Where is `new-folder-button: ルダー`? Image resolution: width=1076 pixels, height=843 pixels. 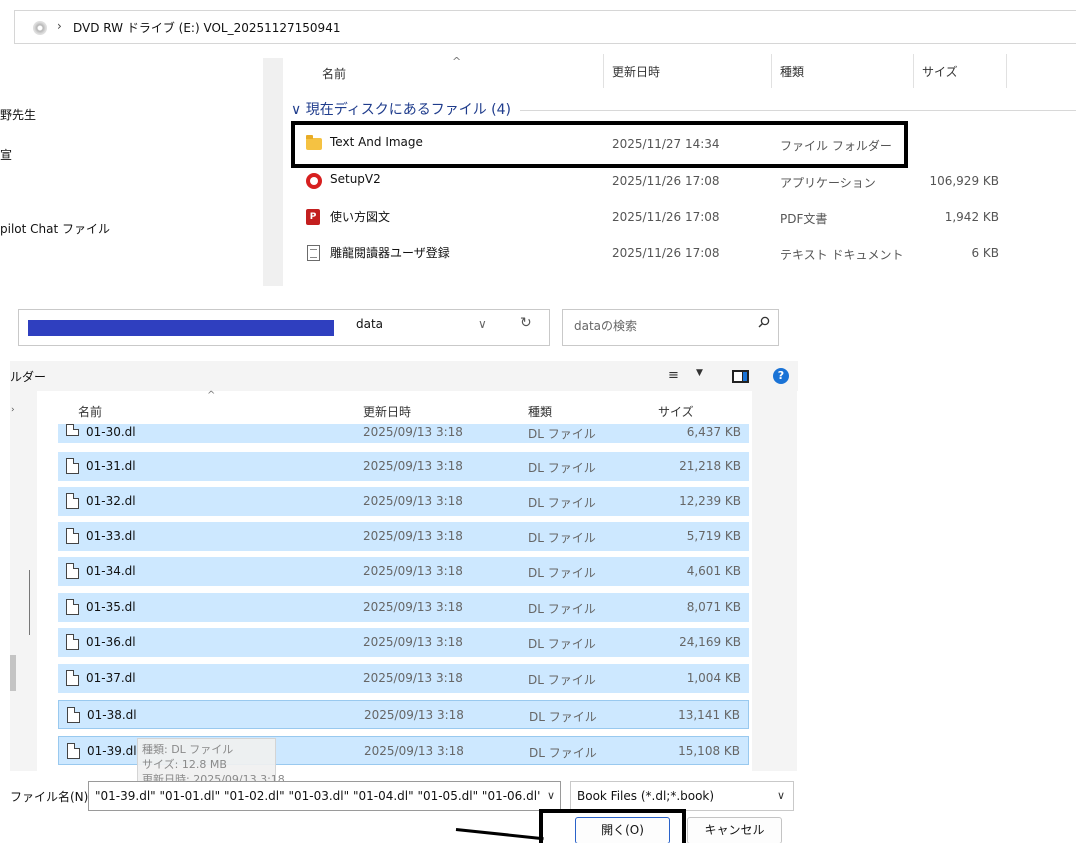
new-folder-button: ルダー is located at coordinates (28, 376).